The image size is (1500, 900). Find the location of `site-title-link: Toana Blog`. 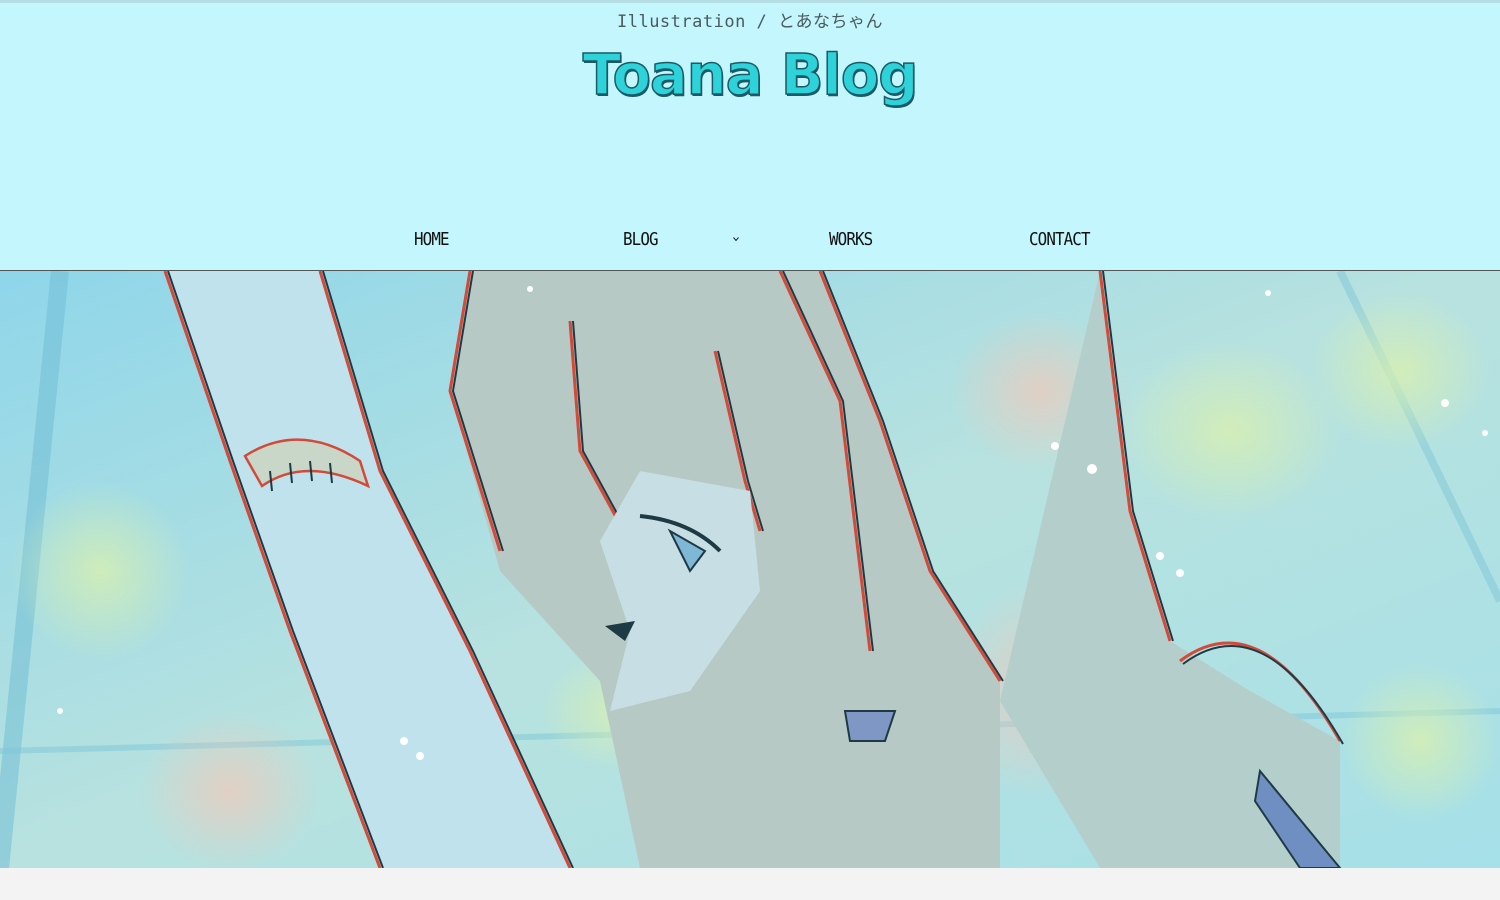

site-title-link: Toana Blog is located at coordinates (750, 75).